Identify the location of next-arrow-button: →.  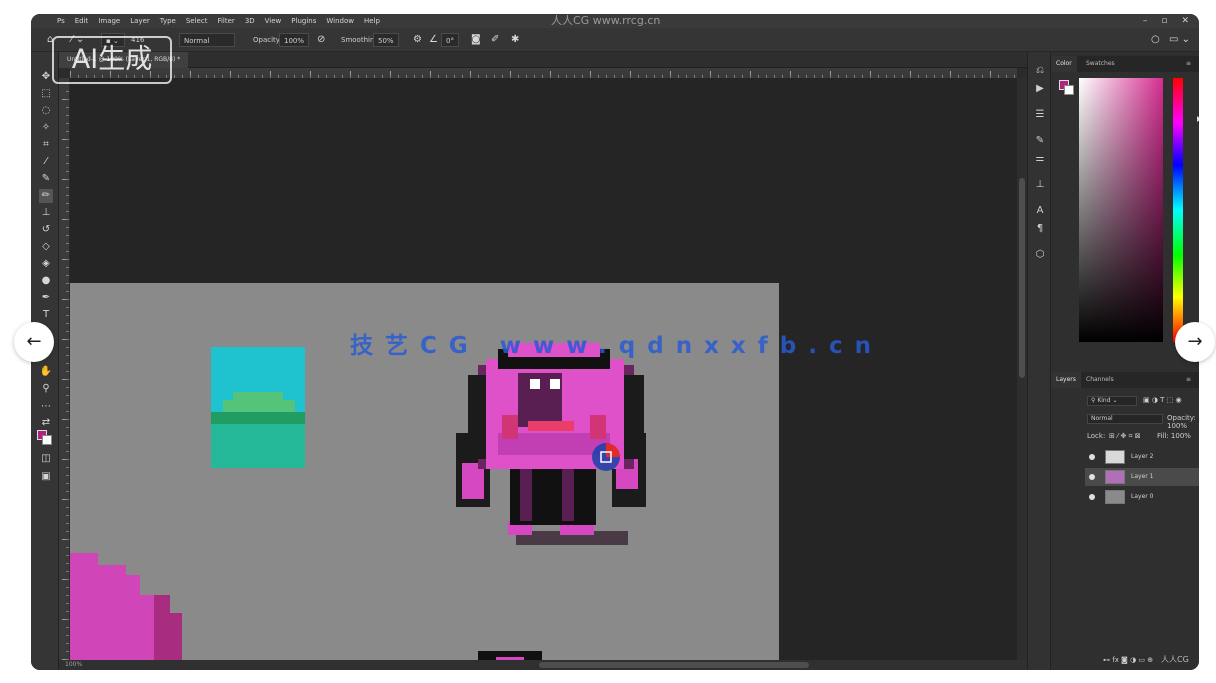
(1195, 342).